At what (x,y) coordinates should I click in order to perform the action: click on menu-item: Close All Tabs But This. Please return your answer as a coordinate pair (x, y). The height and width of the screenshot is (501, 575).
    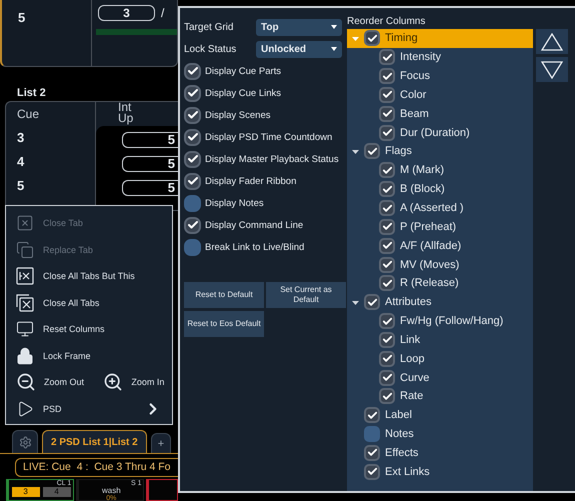
    Looking at the image, I should click on (94, 276).